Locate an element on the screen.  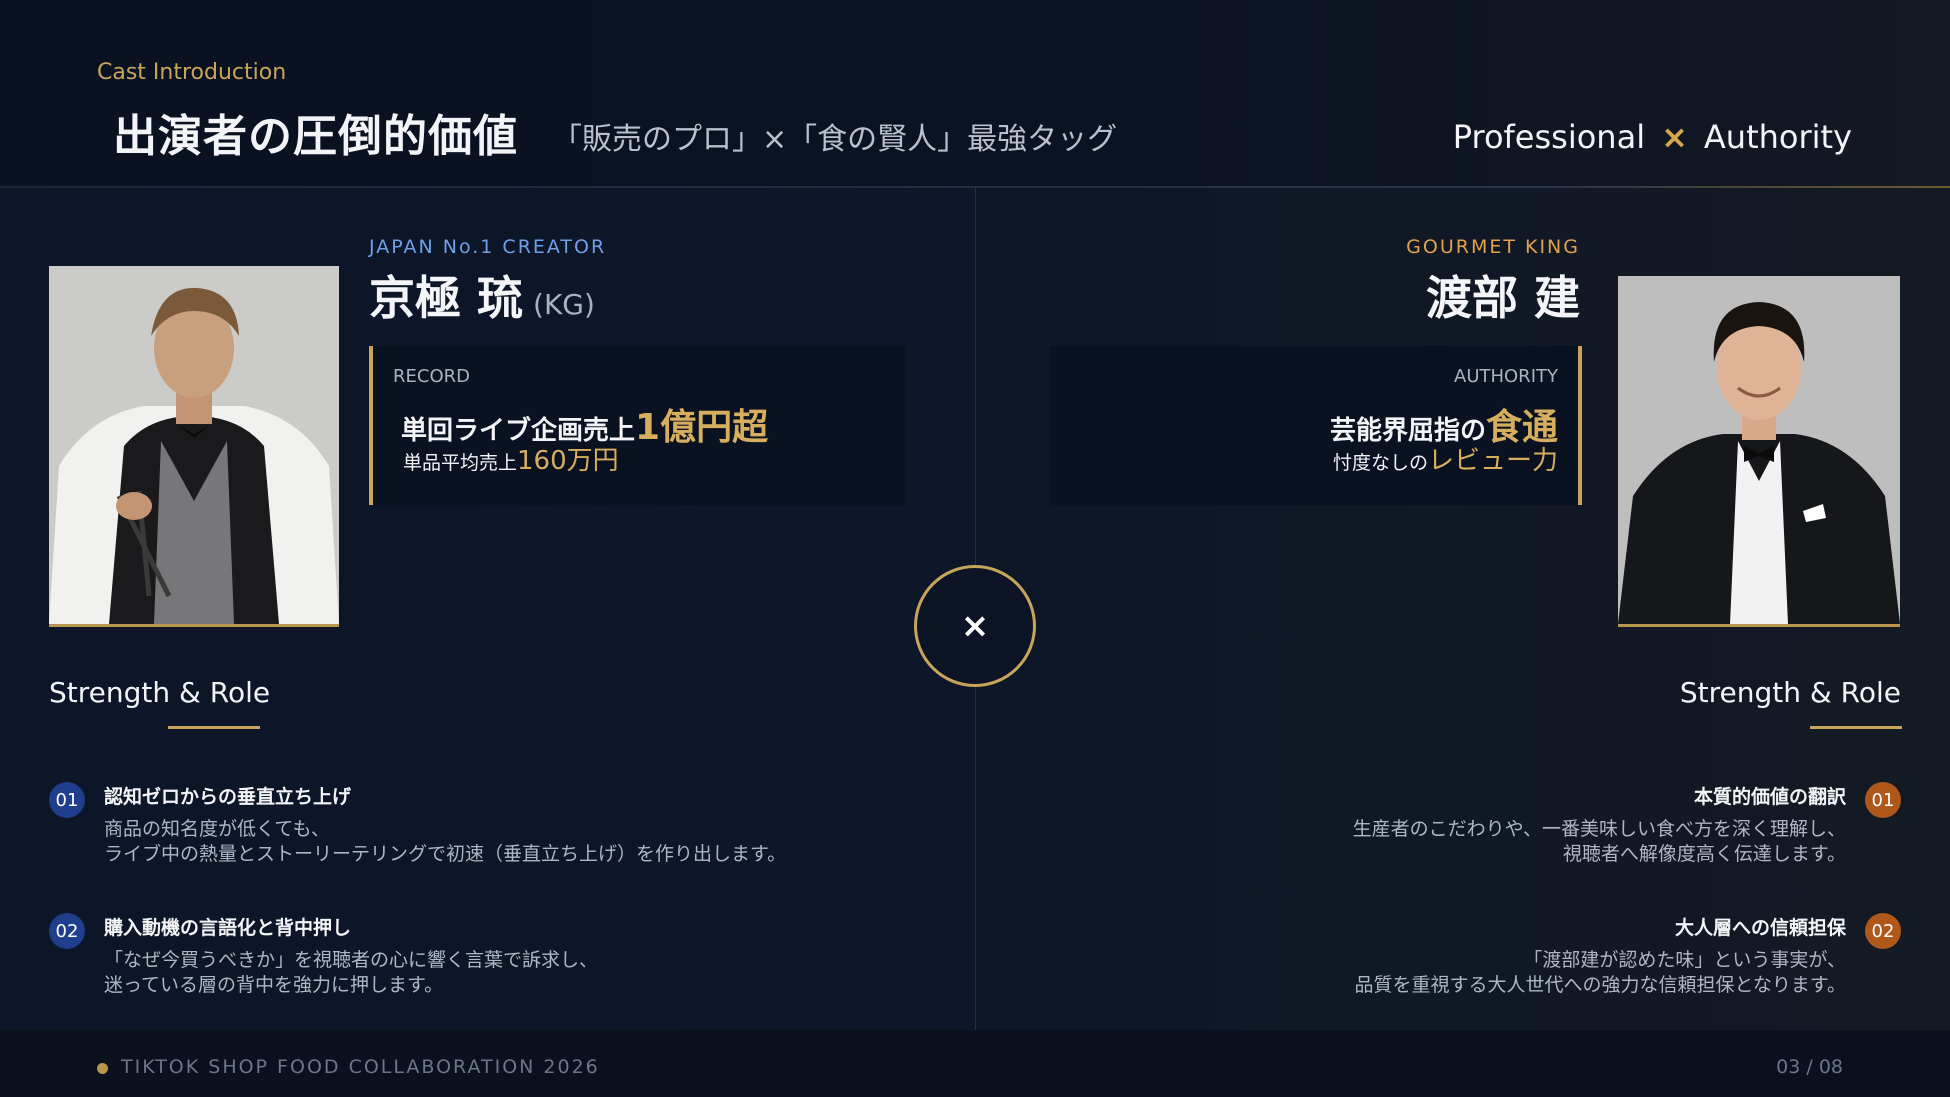
watabe-item-2-badge: 02 is located at coordinates (1883, 931).